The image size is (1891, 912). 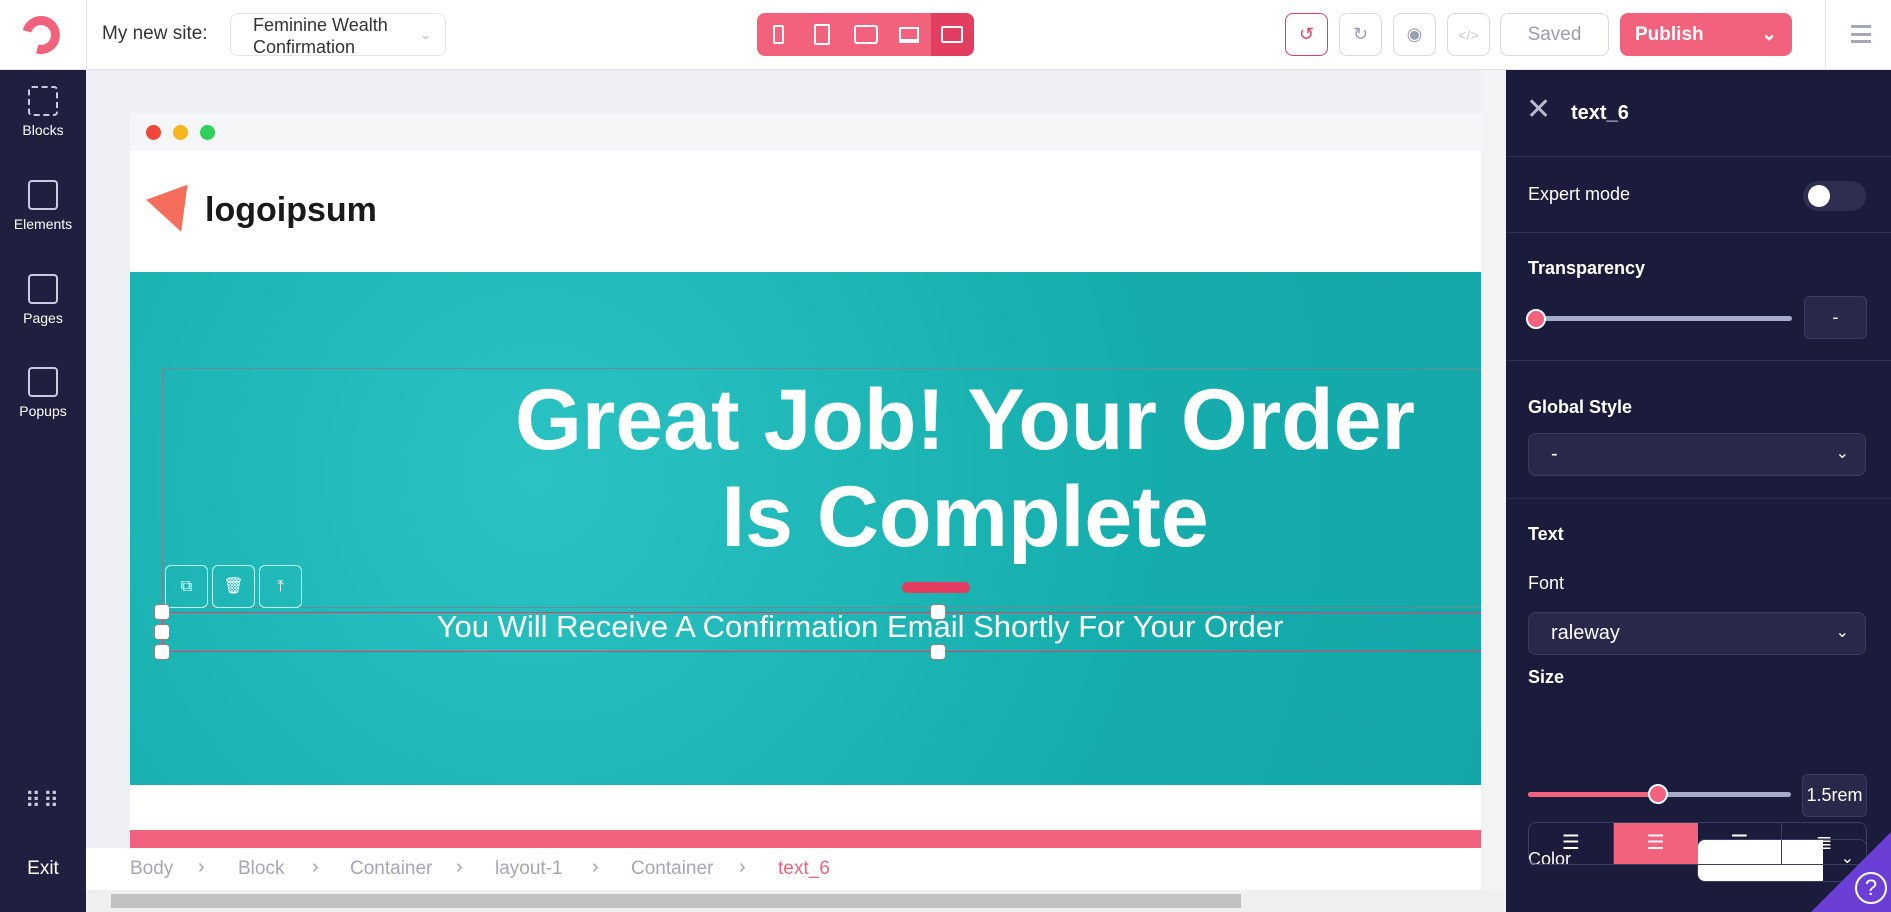 I want to click on redo-icon: ↻, so click(x=1360, y=34).